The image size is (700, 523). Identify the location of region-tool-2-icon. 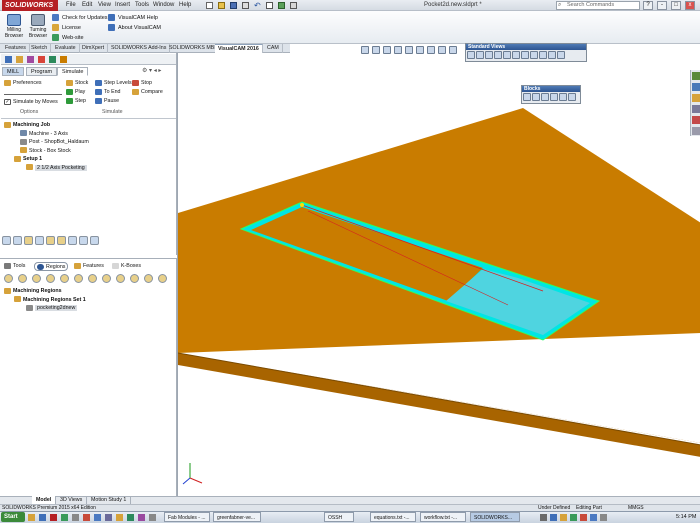
(22, 278).